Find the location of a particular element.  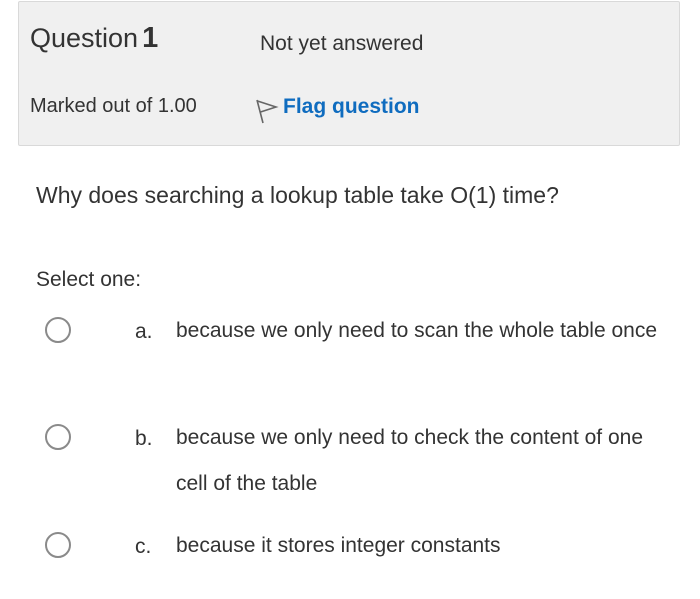

flag-question-label: Flag question is located at coordinates (351, 107).